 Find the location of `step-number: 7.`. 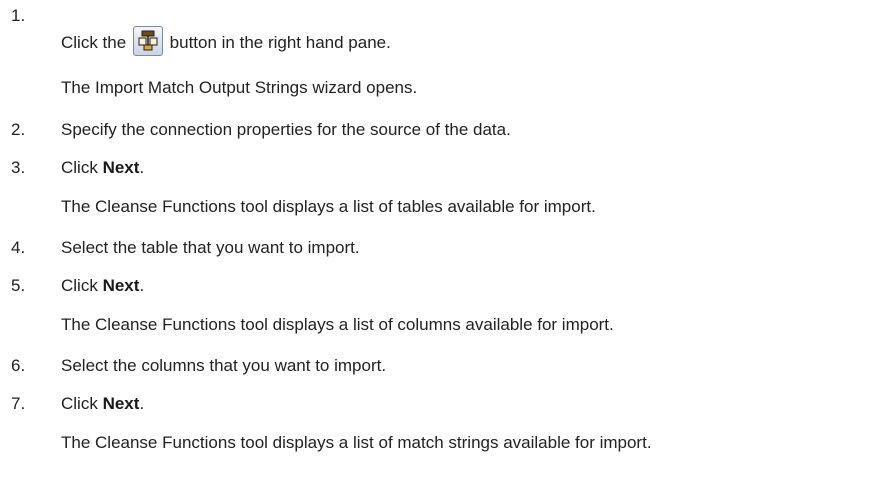

step-number: 7. is located at coordinates (18, 403).